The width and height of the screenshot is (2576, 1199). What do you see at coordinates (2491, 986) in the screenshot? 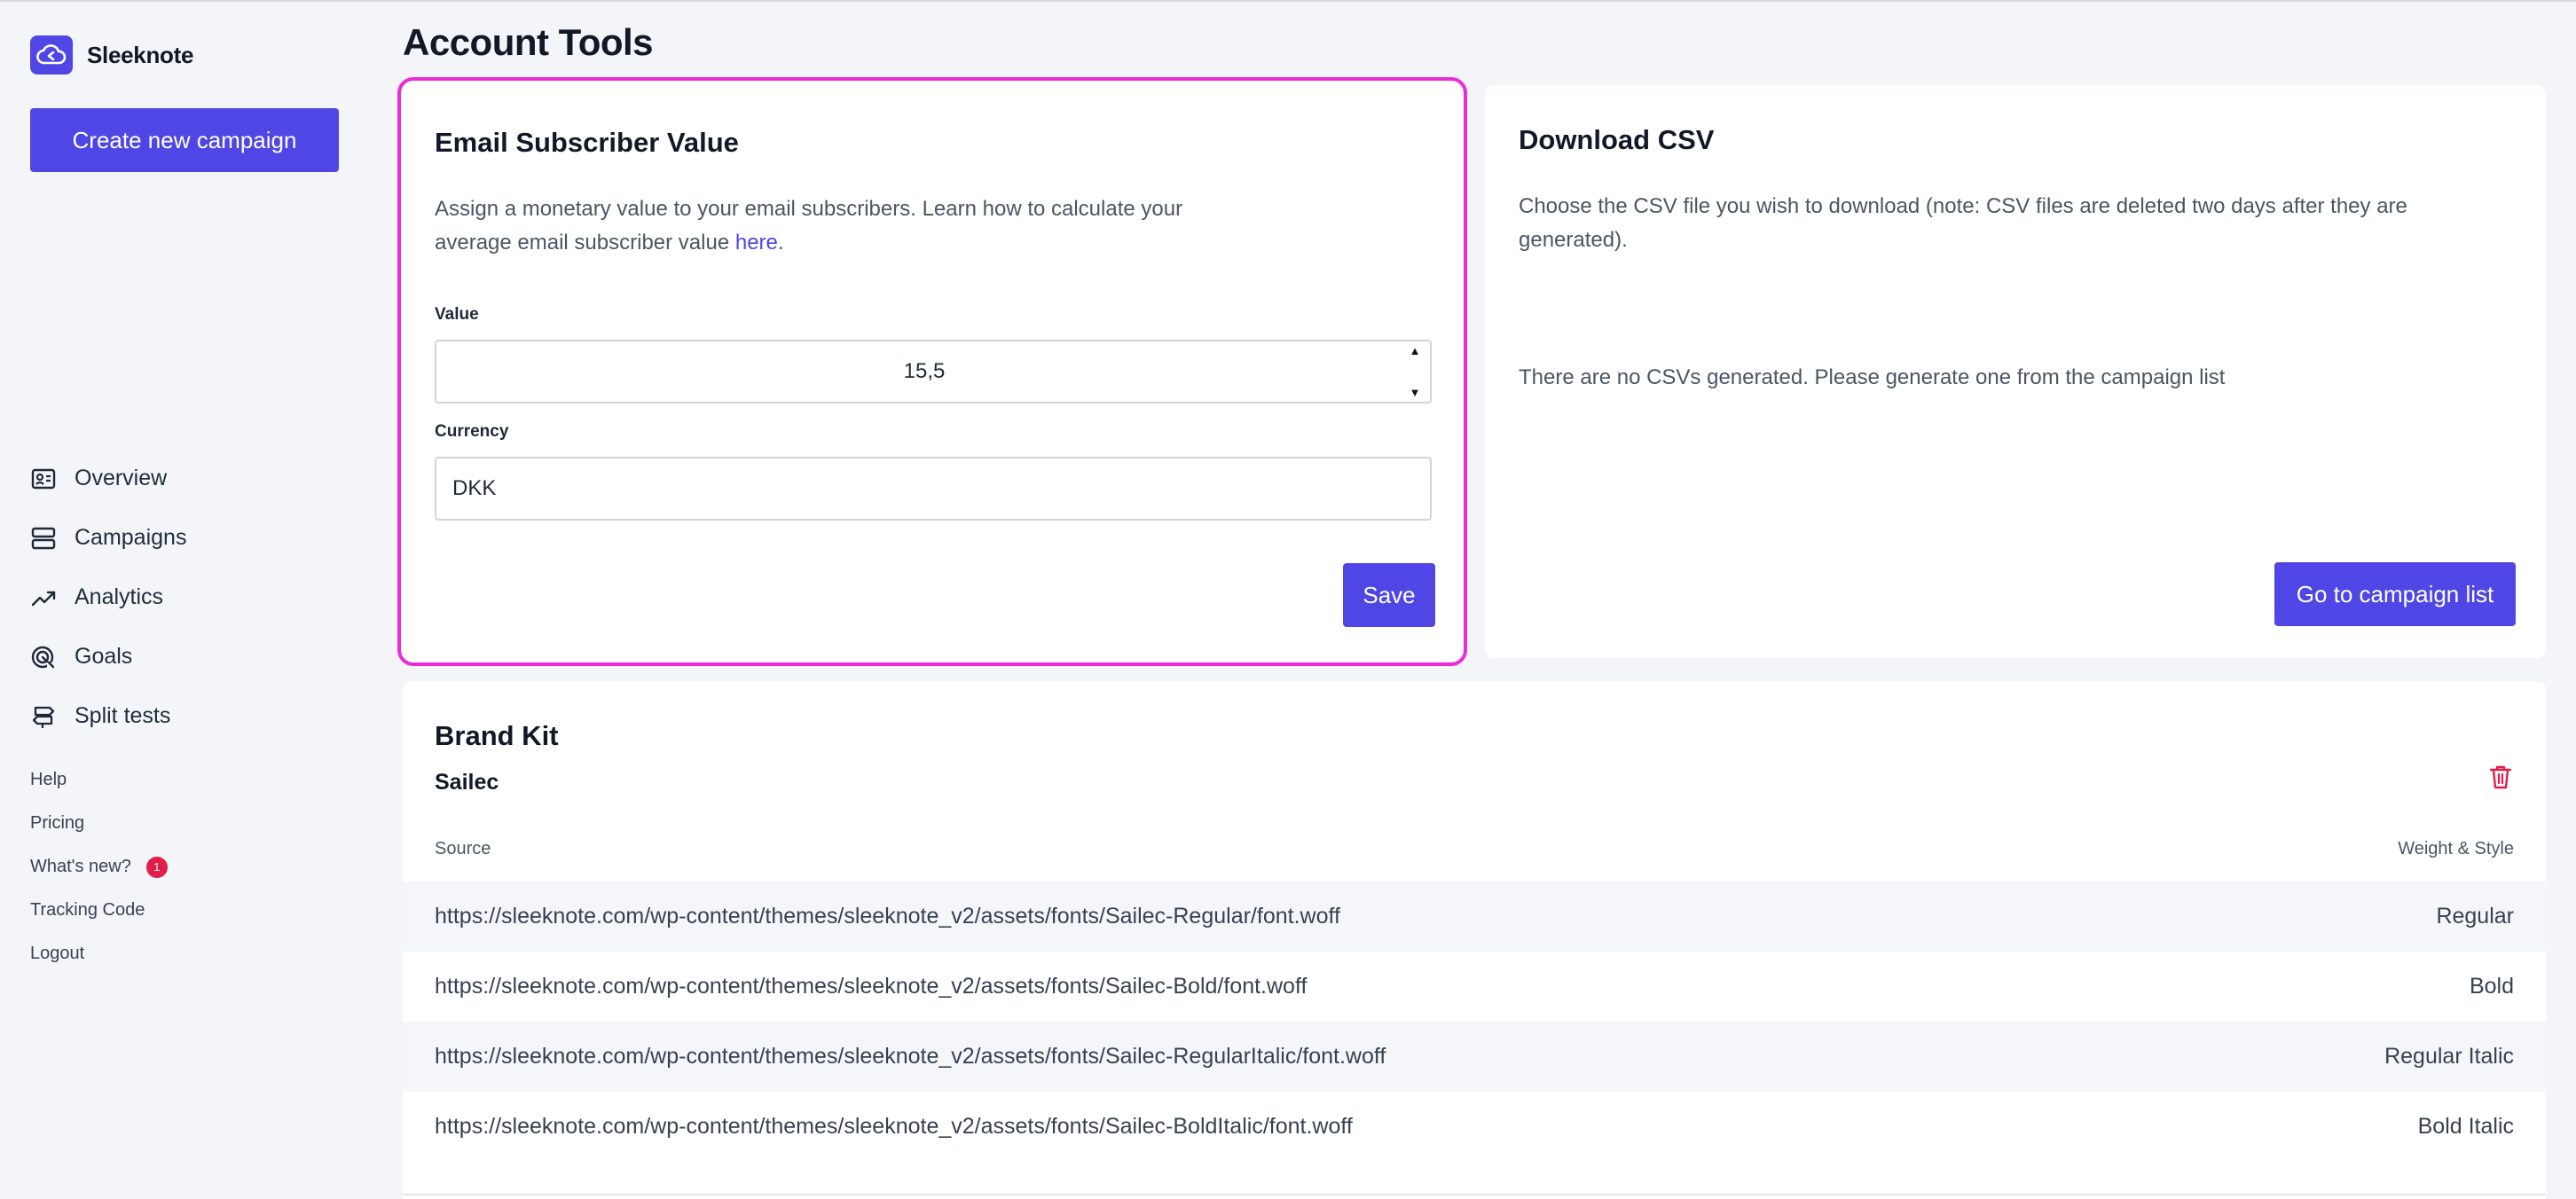
I see `weight-cell: Bold` at bounding box center [2491, 986].